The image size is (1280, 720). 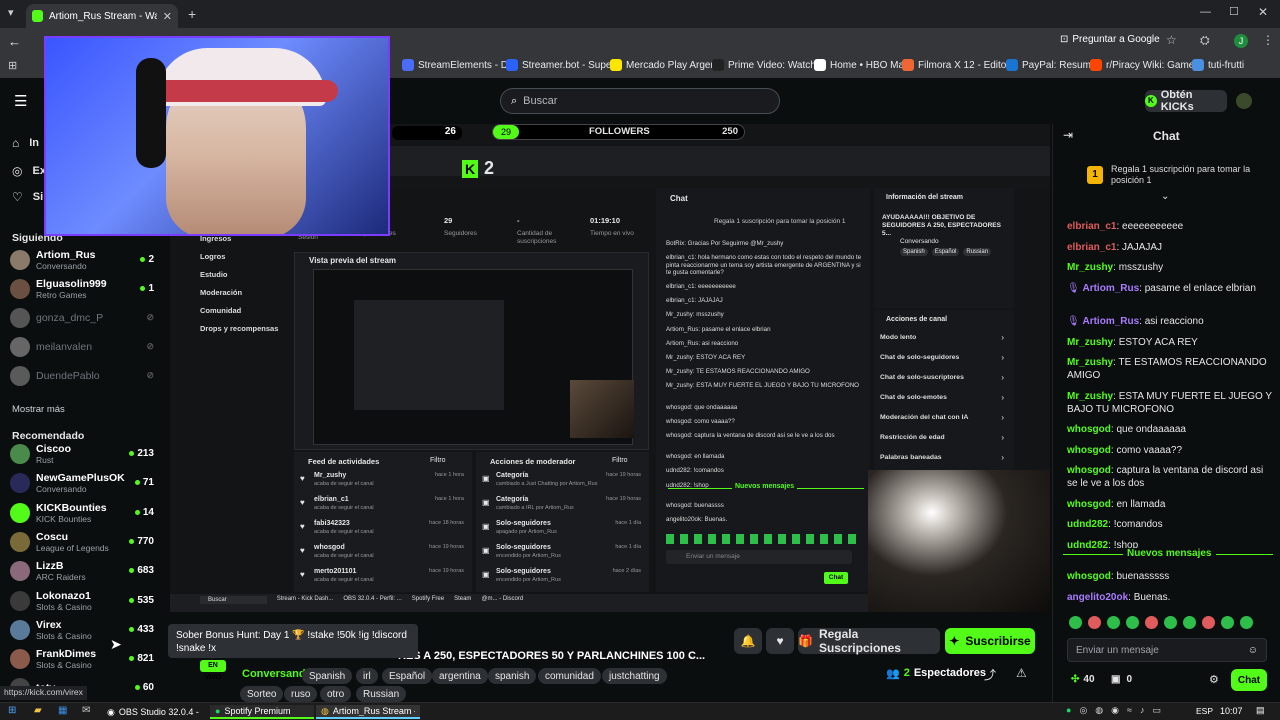 What do you see at coordinates (869, 641) in the screenshot?
I see `gift-subs-button: 🎁 Regala Suscripciones` at bounding box center [869, 641].